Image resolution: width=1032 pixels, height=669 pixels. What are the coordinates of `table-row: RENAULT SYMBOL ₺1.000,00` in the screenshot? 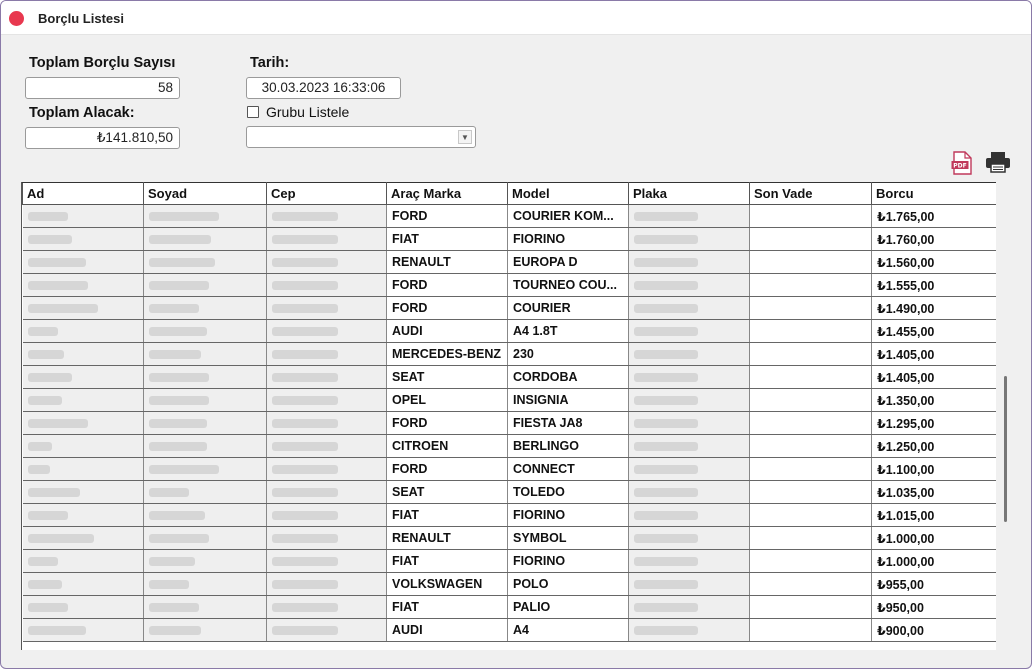 It's located at (509, 538).